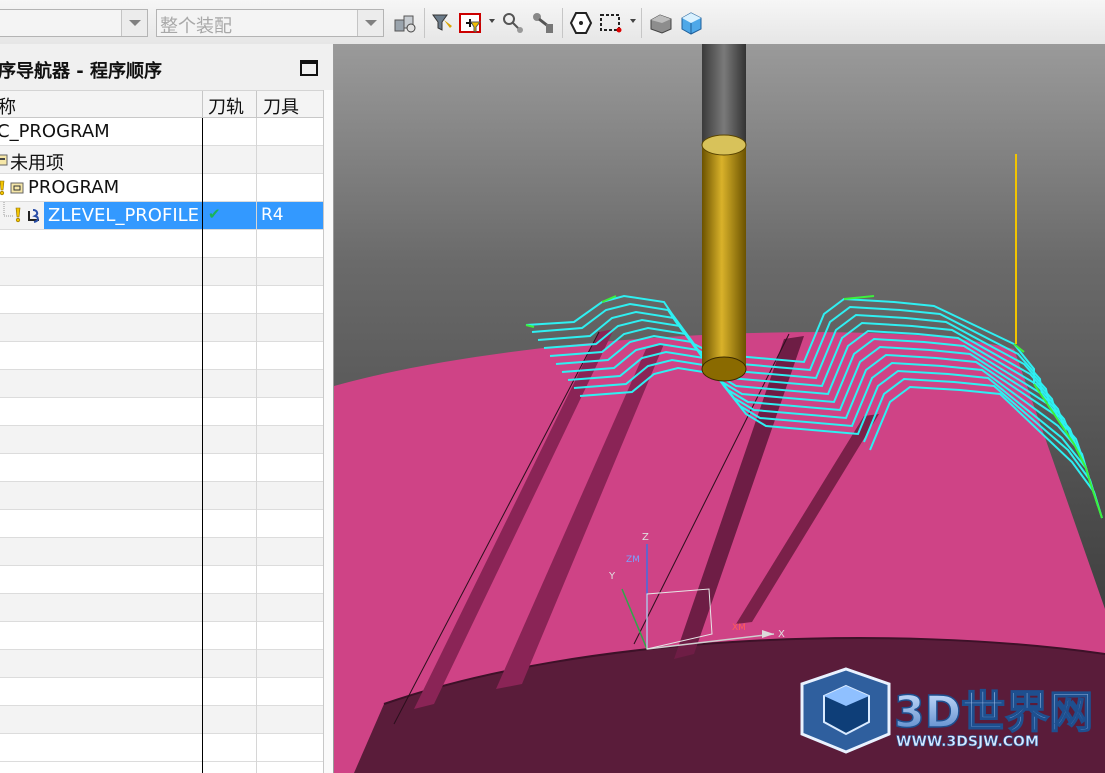 This screenshot has width=1105, height=773. Describe the element at coordinates (161, 104) in the screenshot. I see `column-header: 称 刀轨 刀具` at that location.